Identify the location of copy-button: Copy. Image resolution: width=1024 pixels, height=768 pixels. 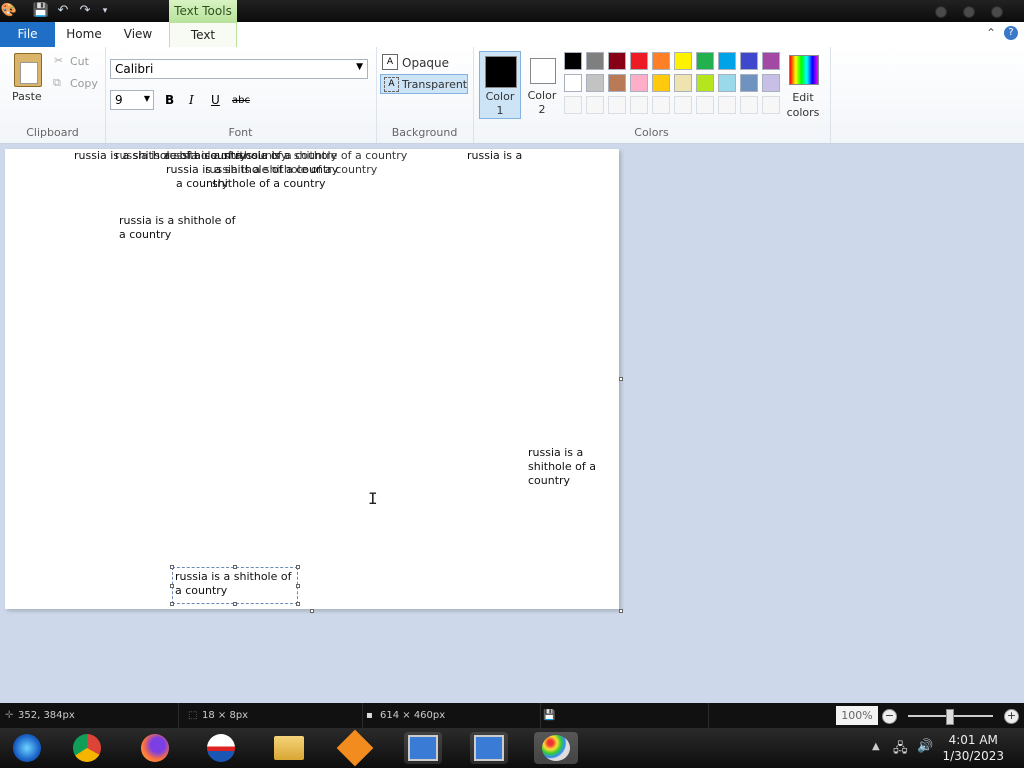
(84, 83).